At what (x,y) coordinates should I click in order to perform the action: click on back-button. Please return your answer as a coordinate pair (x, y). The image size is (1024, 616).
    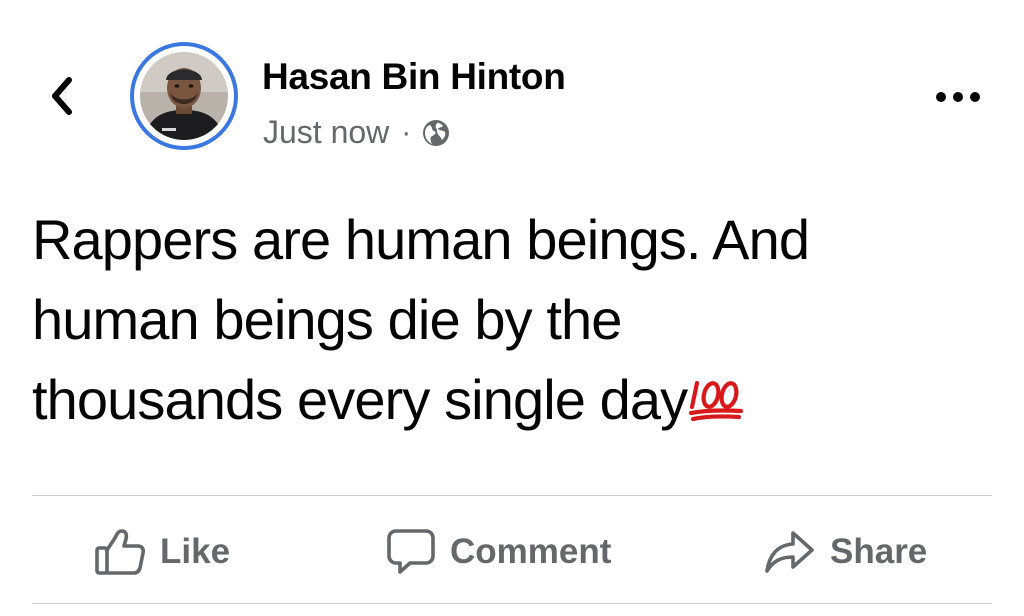
    Looking at the image, I should click on (62, 96).